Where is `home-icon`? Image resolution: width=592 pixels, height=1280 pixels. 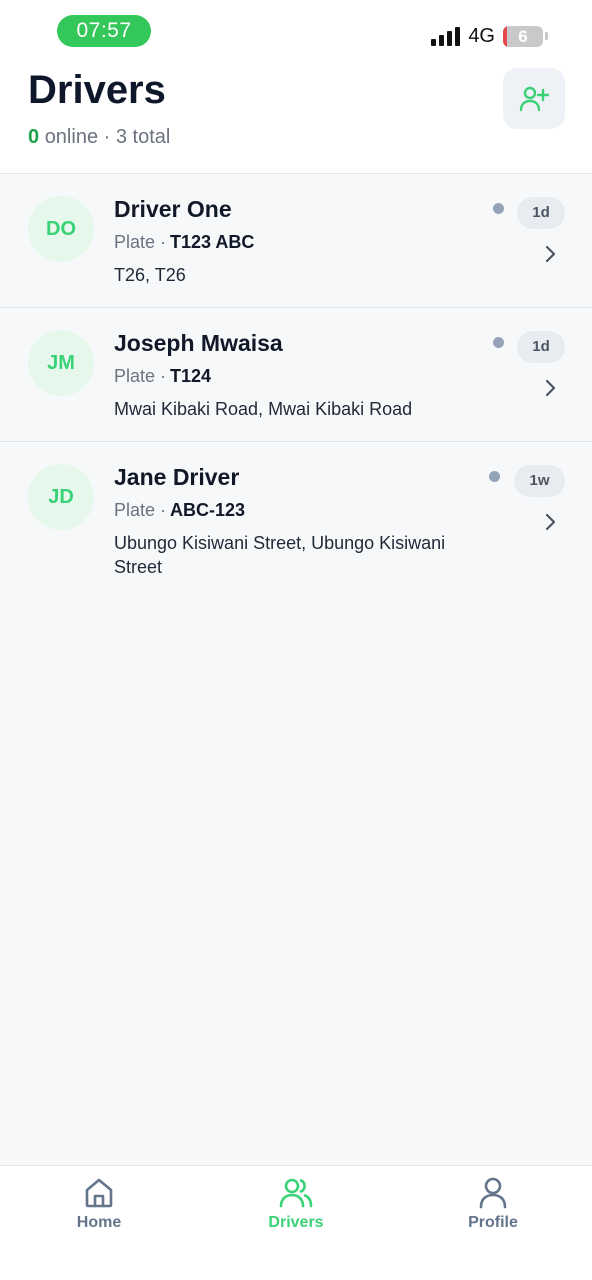
home-icon is located at coordinates (99, 1193).